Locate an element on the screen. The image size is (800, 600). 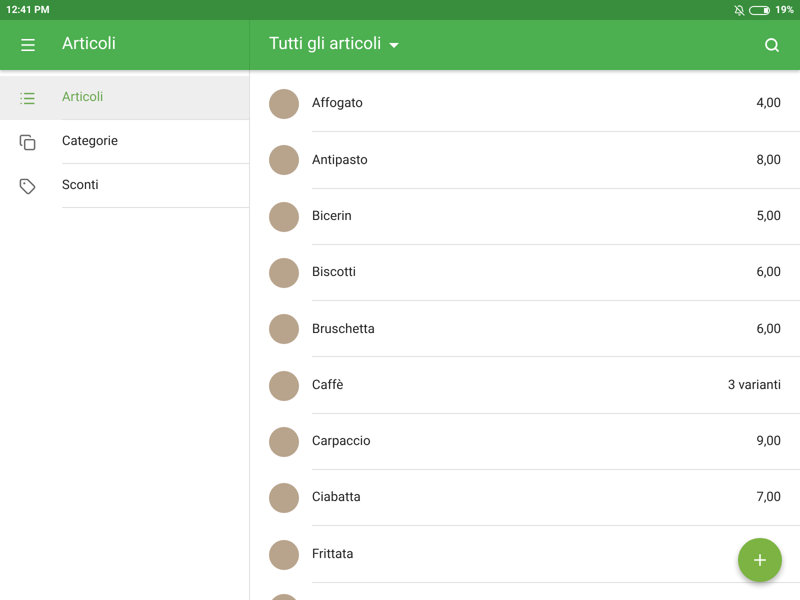
stacked-squares-icon is located at coordinates (27, 142).